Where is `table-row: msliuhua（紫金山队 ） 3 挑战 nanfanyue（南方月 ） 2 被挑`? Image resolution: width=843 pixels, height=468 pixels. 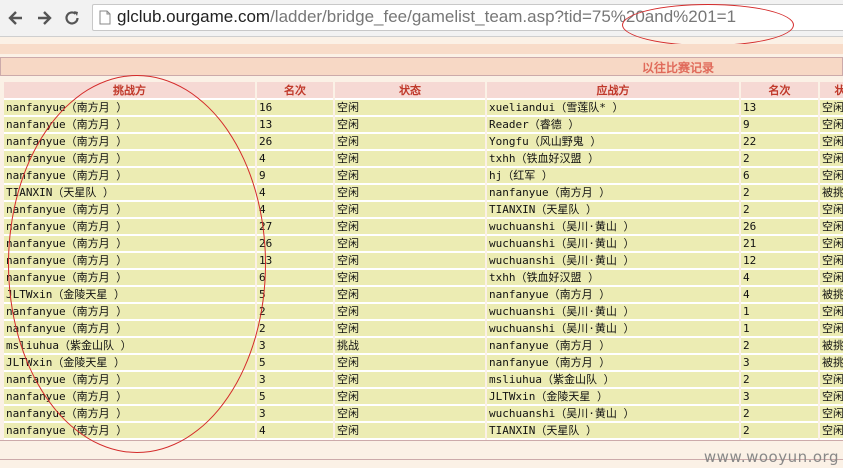 table-row: msliuhua（紫金山队 ） 3 挑战 nanfanyue（南方月 ） 2 被挑 is located at coordinates (423, 346).